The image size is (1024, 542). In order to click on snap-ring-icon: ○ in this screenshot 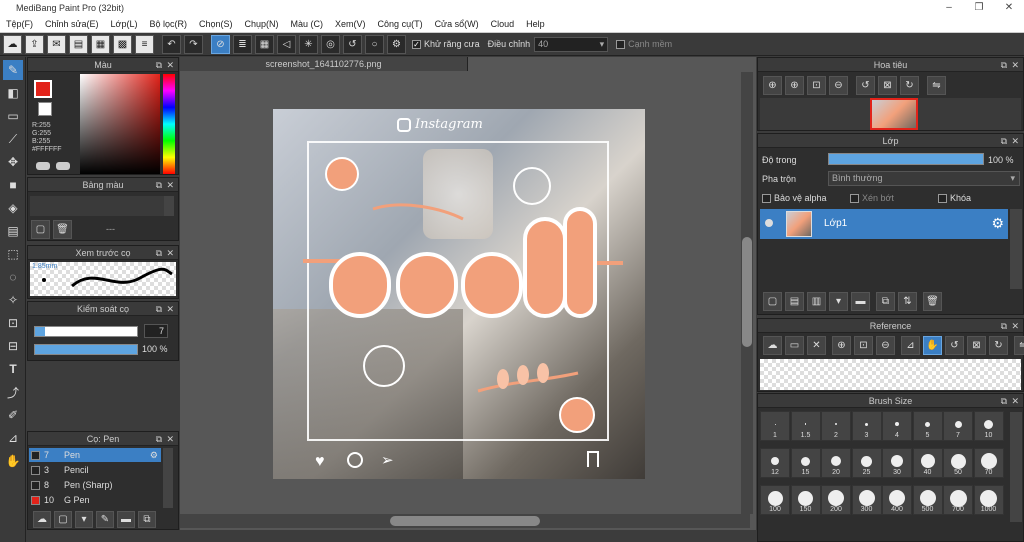, I will do `click(374, 44)`.